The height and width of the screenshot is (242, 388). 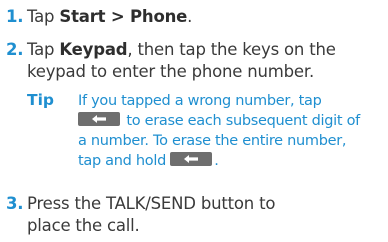 I want to click on text-prefix: tap and hold, so click(x=122, y=161).